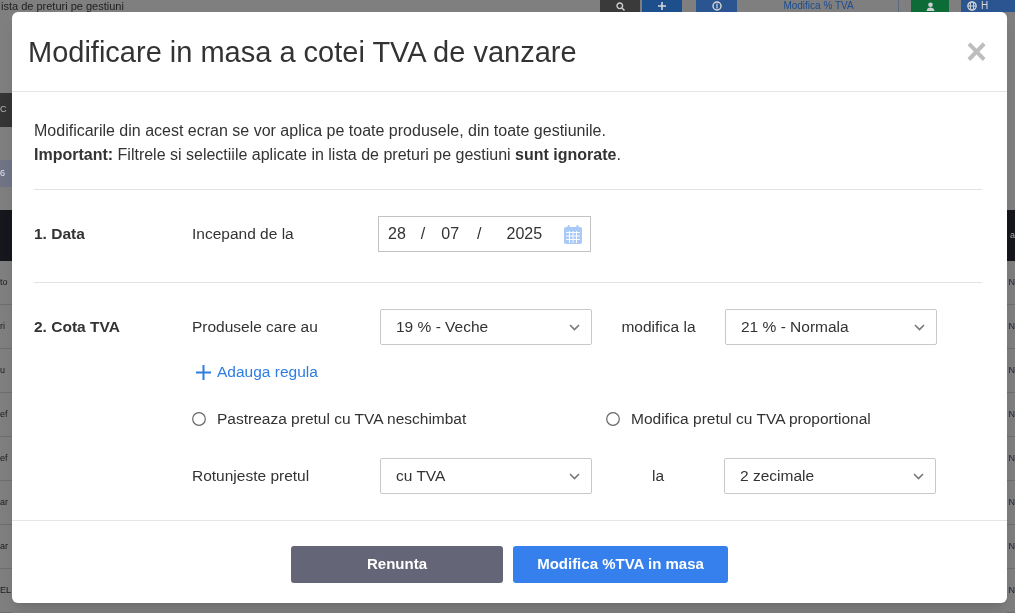  Describe the element at coordinates (328, 155) in the screenshot. I see `intro-text: Important: Filtrele si selectiile aplicate in lista de preturi pe gestiuni sunt ignorate.` at that location.